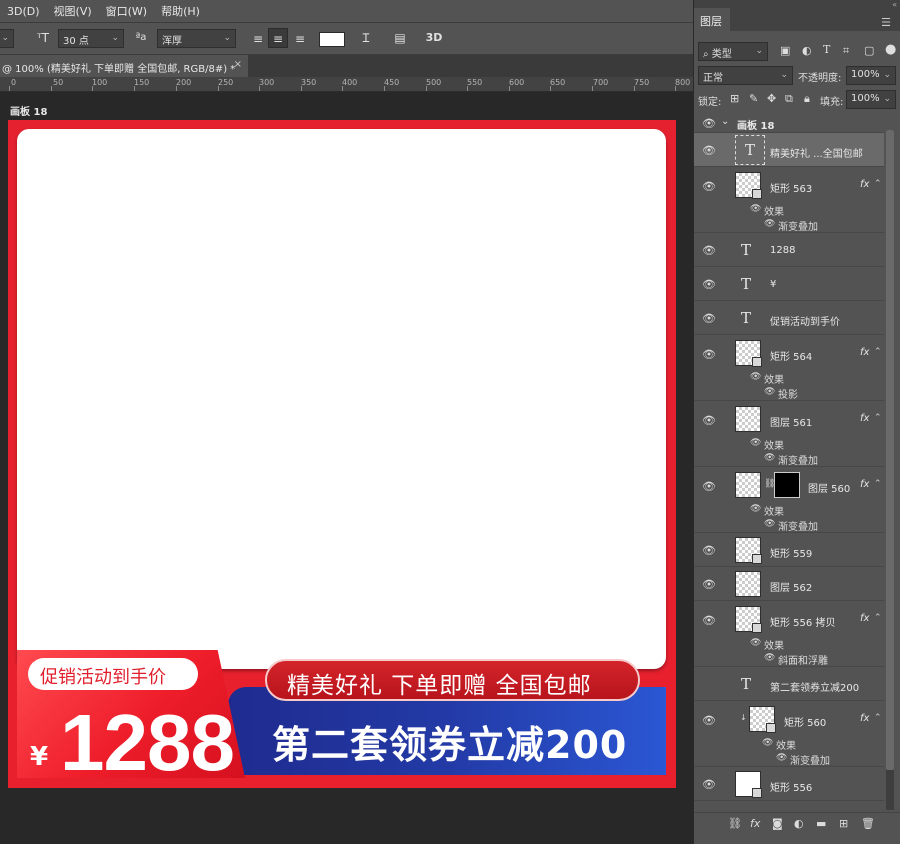  Describe the element at coordinates (789, 284) in the screenshot. I see `layer-item: 👁︎ T ¥` at that location.